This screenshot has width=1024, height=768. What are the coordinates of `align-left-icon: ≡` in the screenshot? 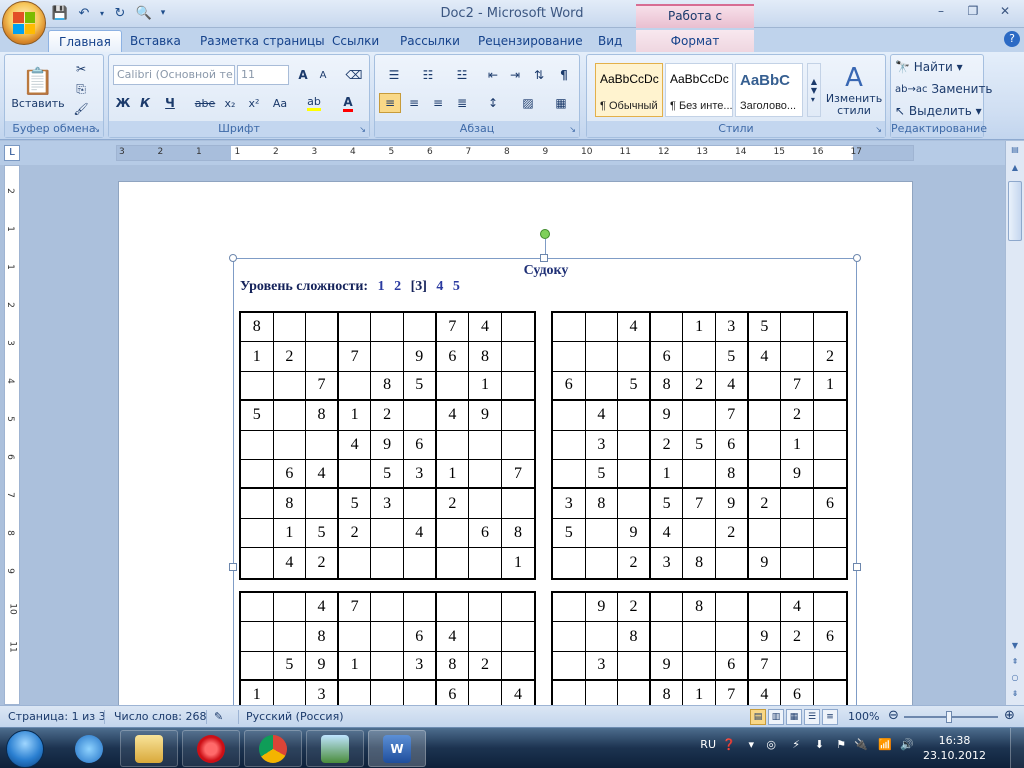 It's located at (390, 103).